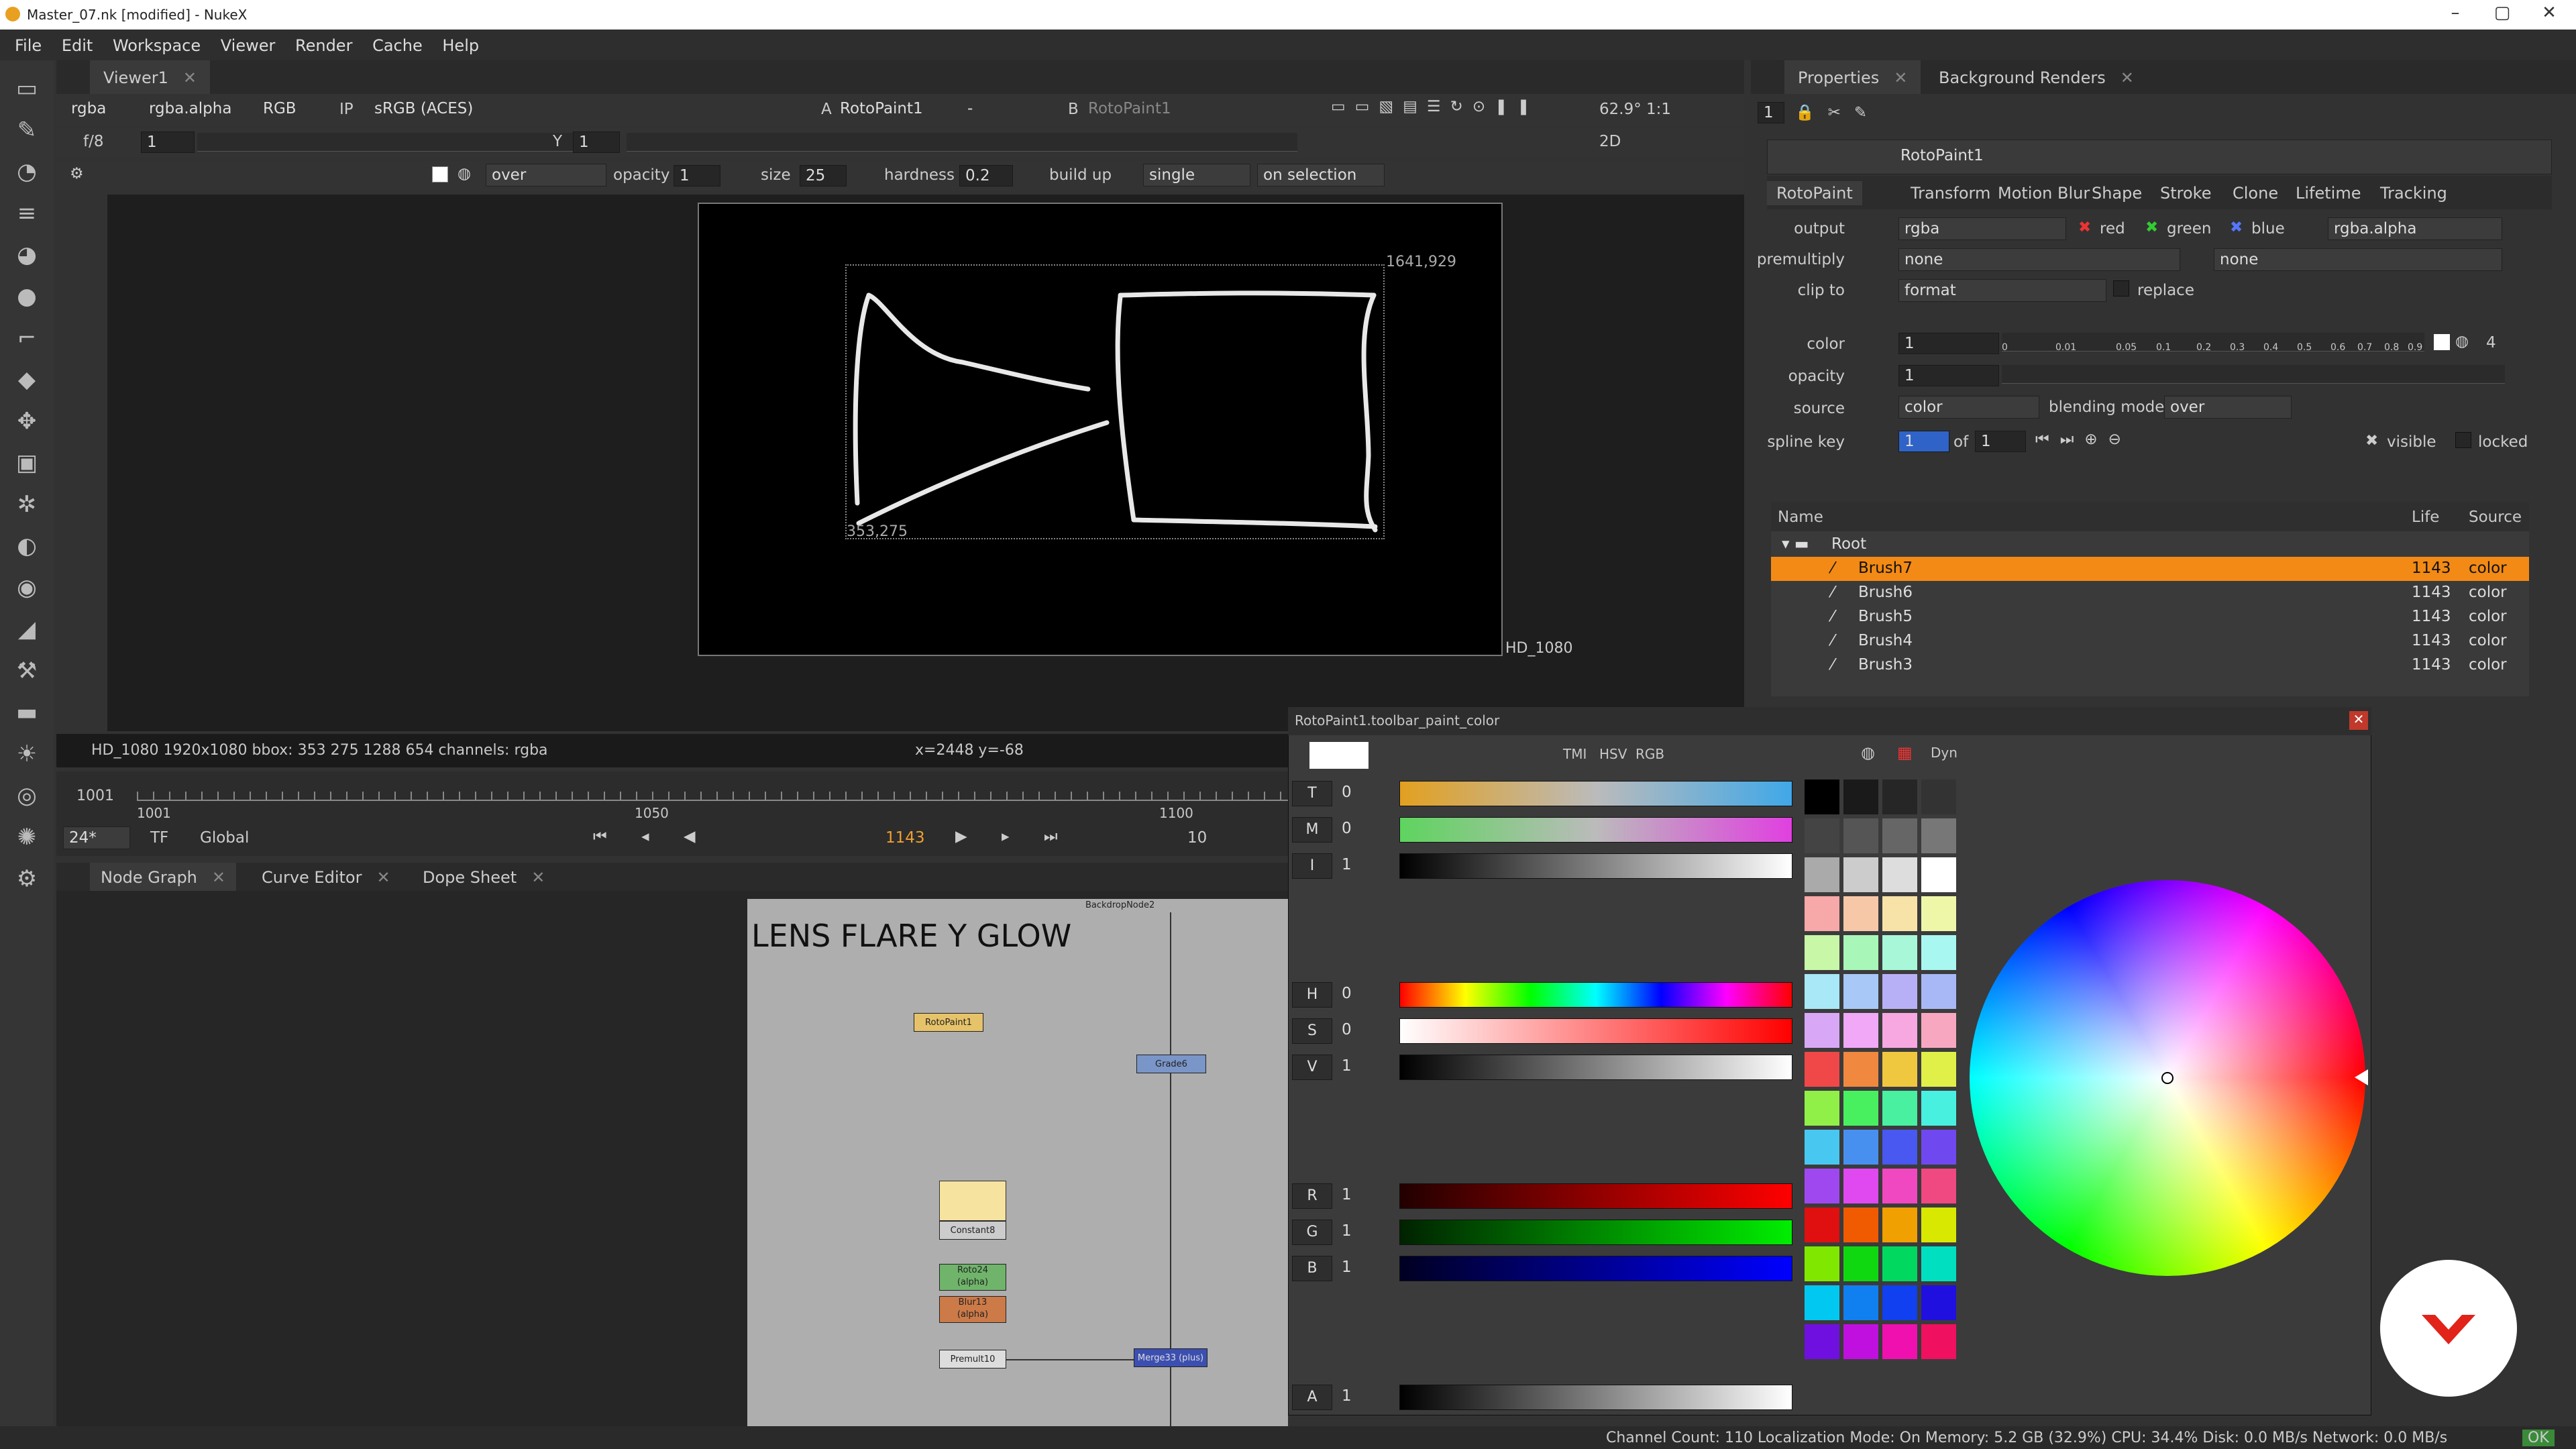 Image resolution: width=2576 pixels, height=1449 pixels. I want to click on b-label: B, so click(1312, 1268).